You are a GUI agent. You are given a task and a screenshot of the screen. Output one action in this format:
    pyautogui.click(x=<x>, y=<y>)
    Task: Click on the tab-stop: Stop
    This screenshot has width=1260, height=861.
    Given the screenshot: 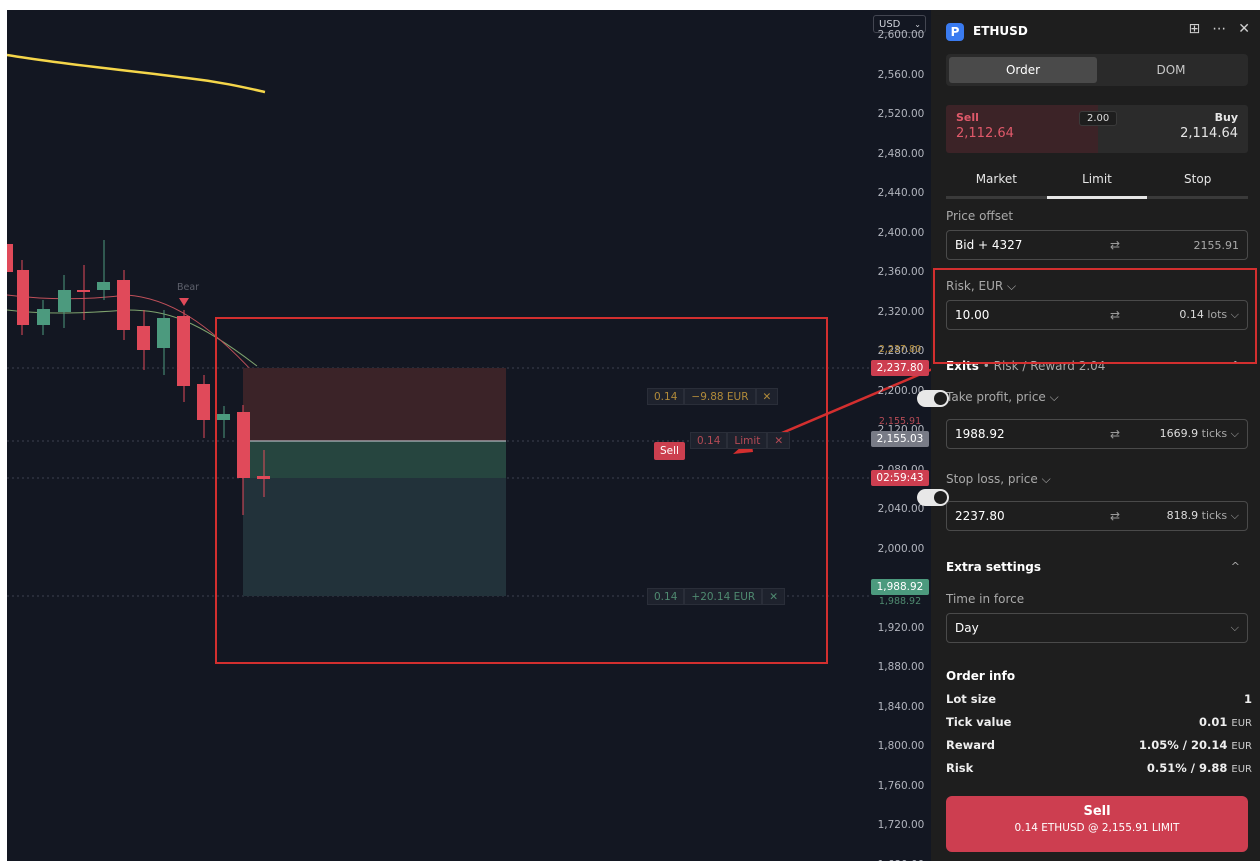 What is the action you would take?
    pyautogui.click(x=1197, y=183)
    